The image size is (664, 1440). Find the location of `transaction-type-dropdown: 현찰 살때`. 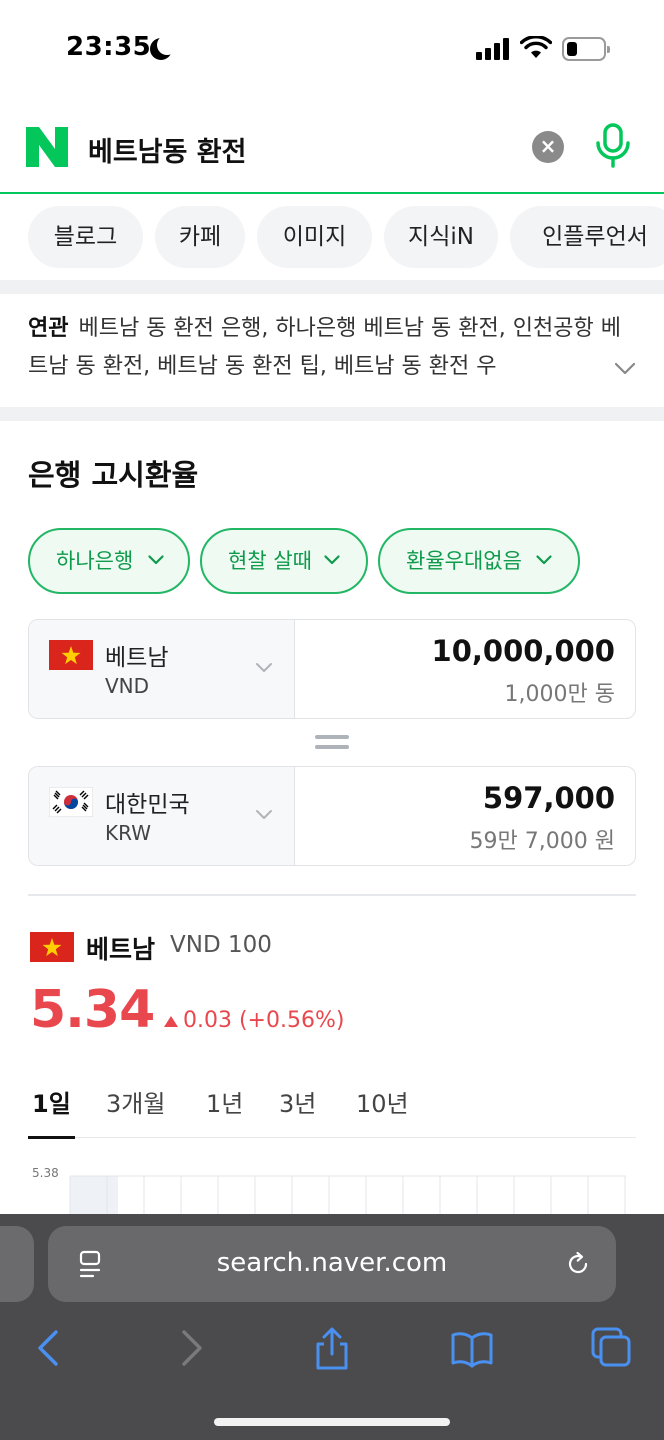

transaction-type-dropdown: 현찰 살때 is located at coordinates (284, 561).